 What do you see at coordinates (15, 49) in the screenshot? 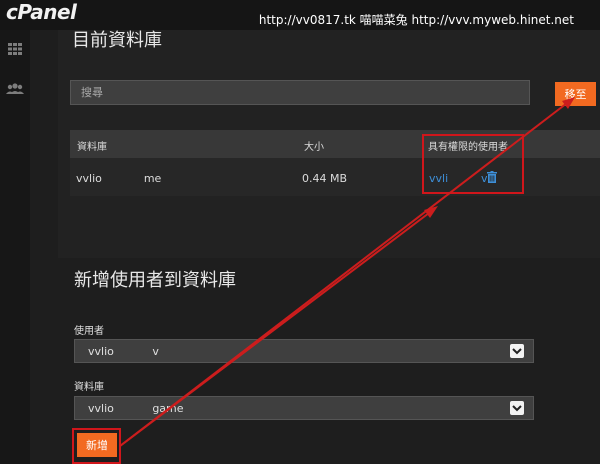
I see `grid-icon` at bounding box center [15, 49].